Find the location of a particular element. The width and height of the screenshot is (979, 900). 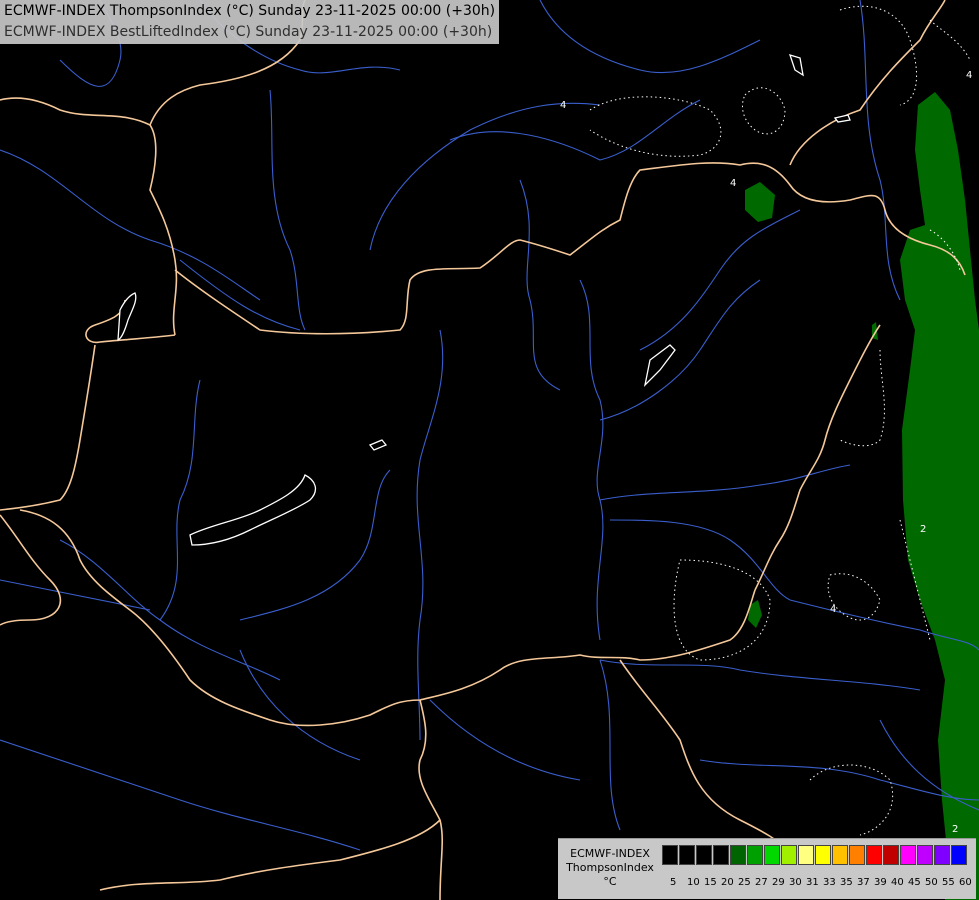

legend-tick-label: 15 is located at coordinates (710, 882).